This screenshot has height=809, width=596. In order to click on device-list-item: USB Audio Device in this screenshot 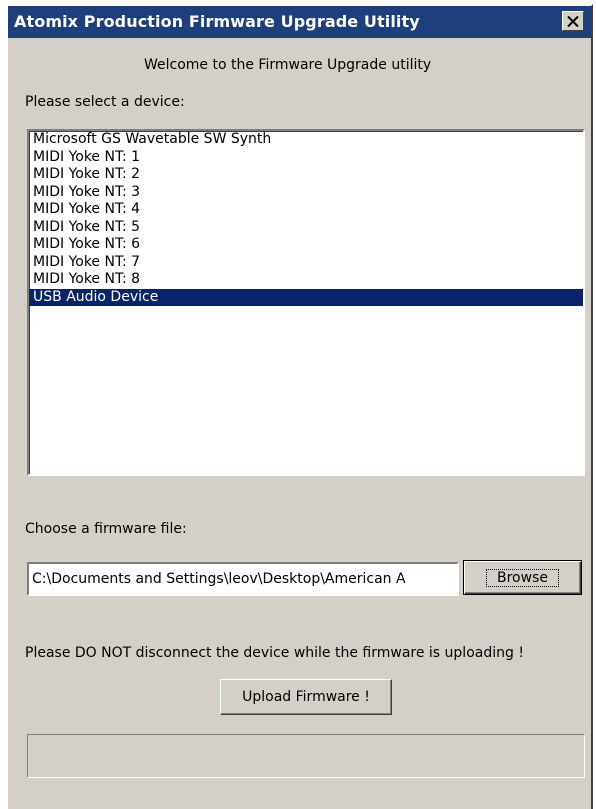, I will do `click(306, 297)`.